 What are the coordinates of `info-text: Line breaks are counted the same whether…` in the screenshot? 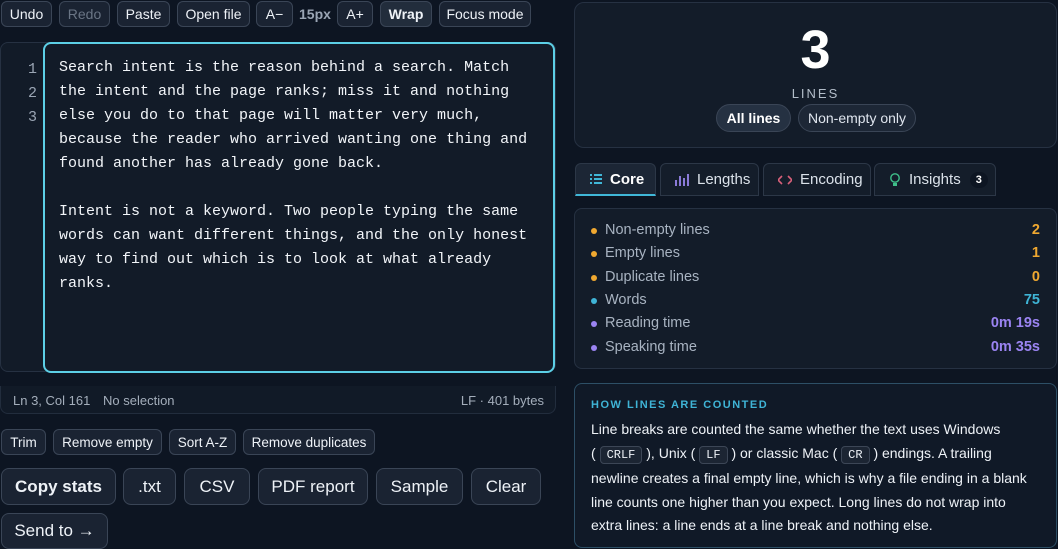 It's located at (796, 429).